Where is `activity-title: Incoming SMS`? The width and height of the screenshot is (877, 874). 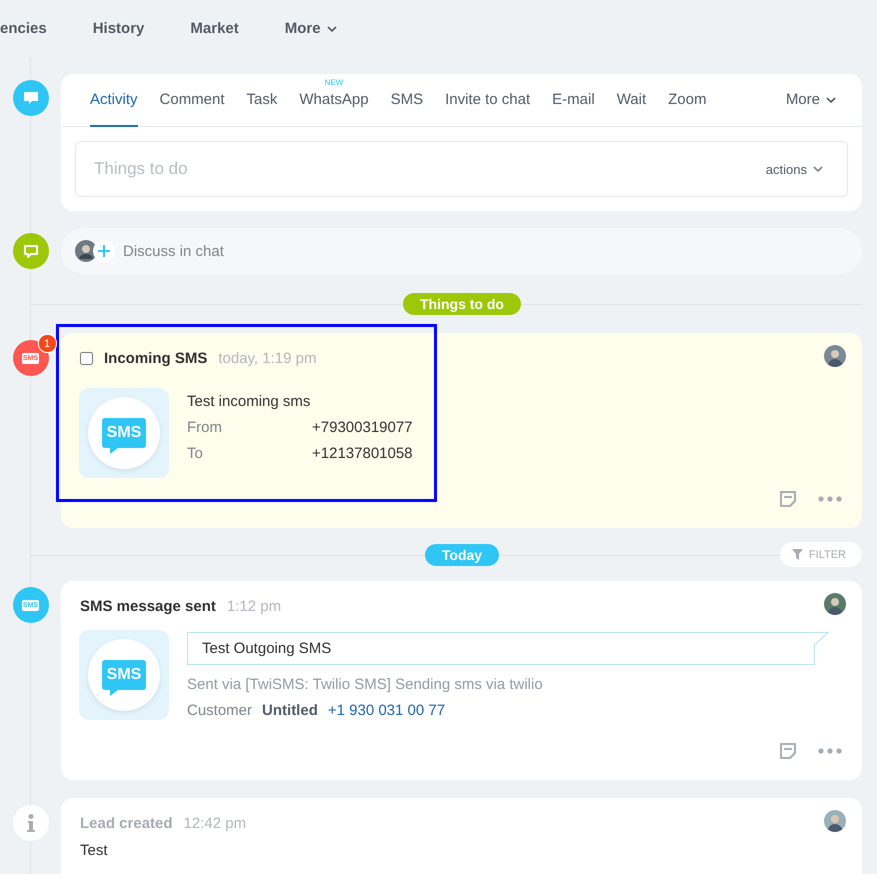
activity-title: Incoming SMS is located at coordinates (156, 358).